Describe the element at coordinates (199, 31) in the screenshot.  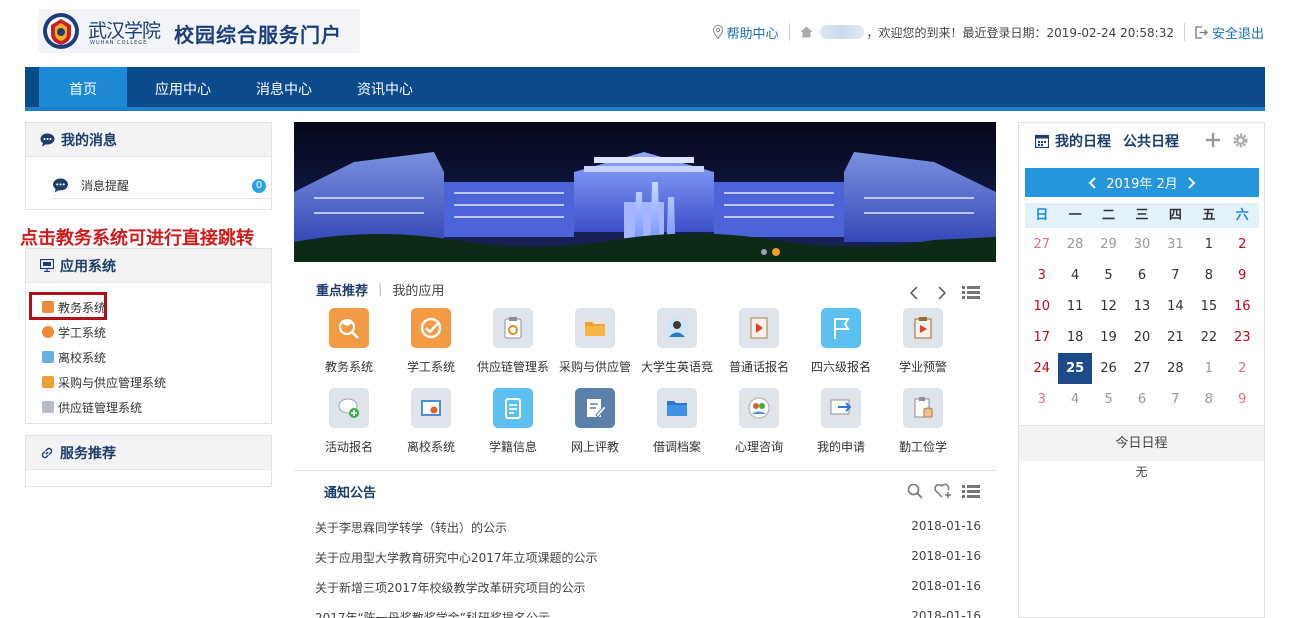
I see `college-logo: 武汉学院 WUHAN COLLEGE 校园综合服务门户` at that location.